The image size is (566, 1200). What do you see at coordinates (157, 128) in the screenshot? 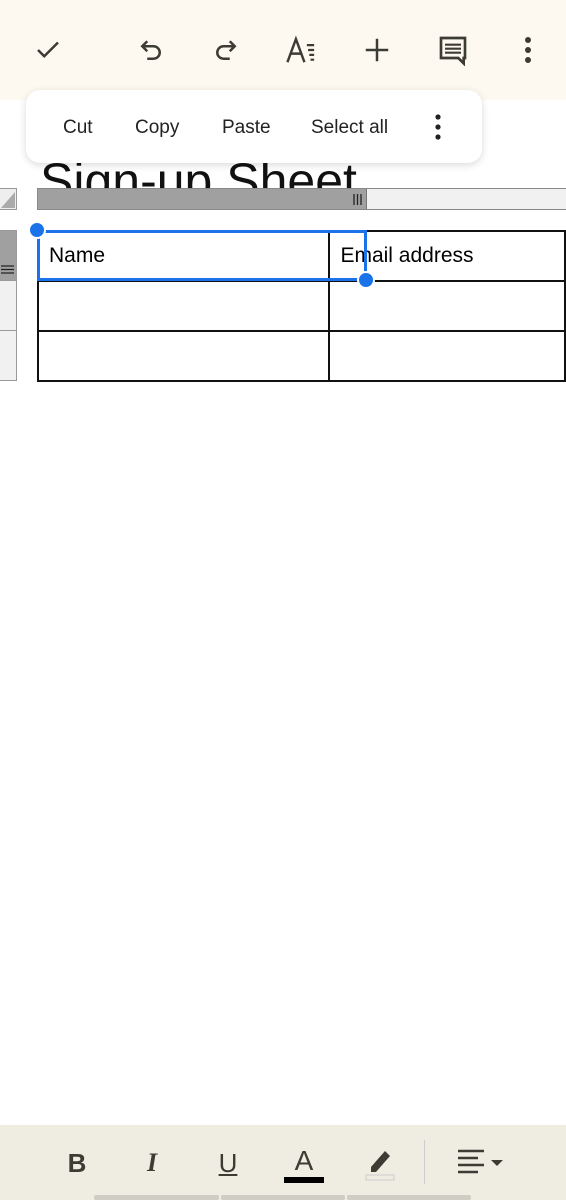
I see `copy-button: Copy` at bounding box center [157, 128].